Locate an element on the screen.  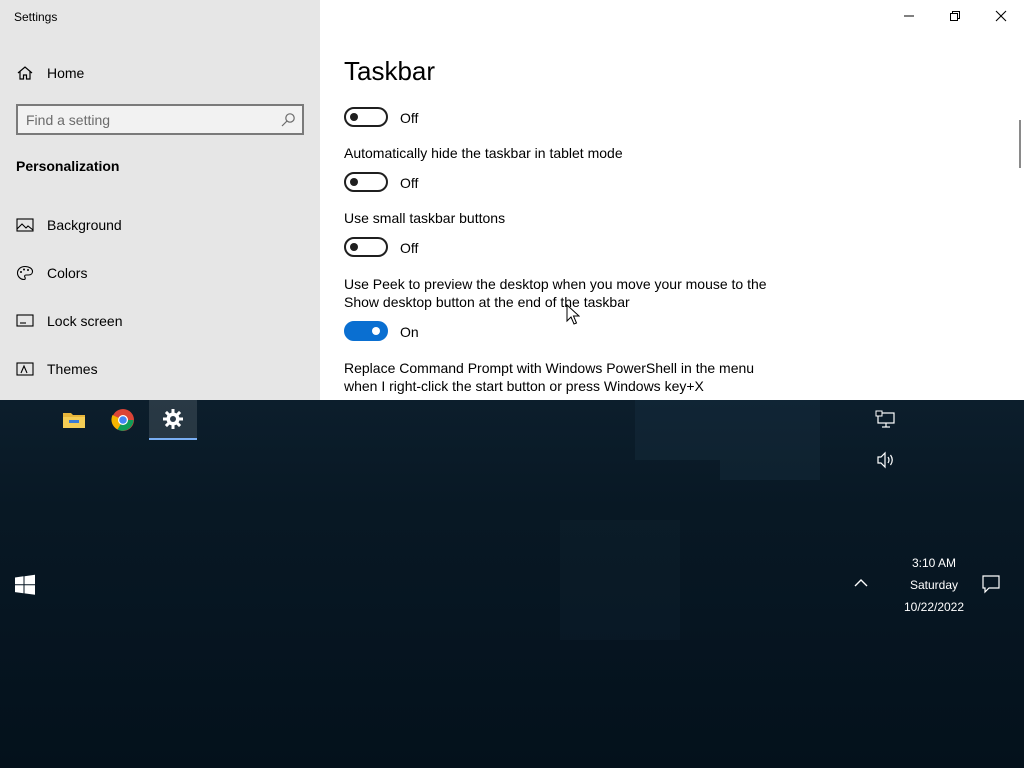
file-explorer-icon is located at coordinates (74, 420).